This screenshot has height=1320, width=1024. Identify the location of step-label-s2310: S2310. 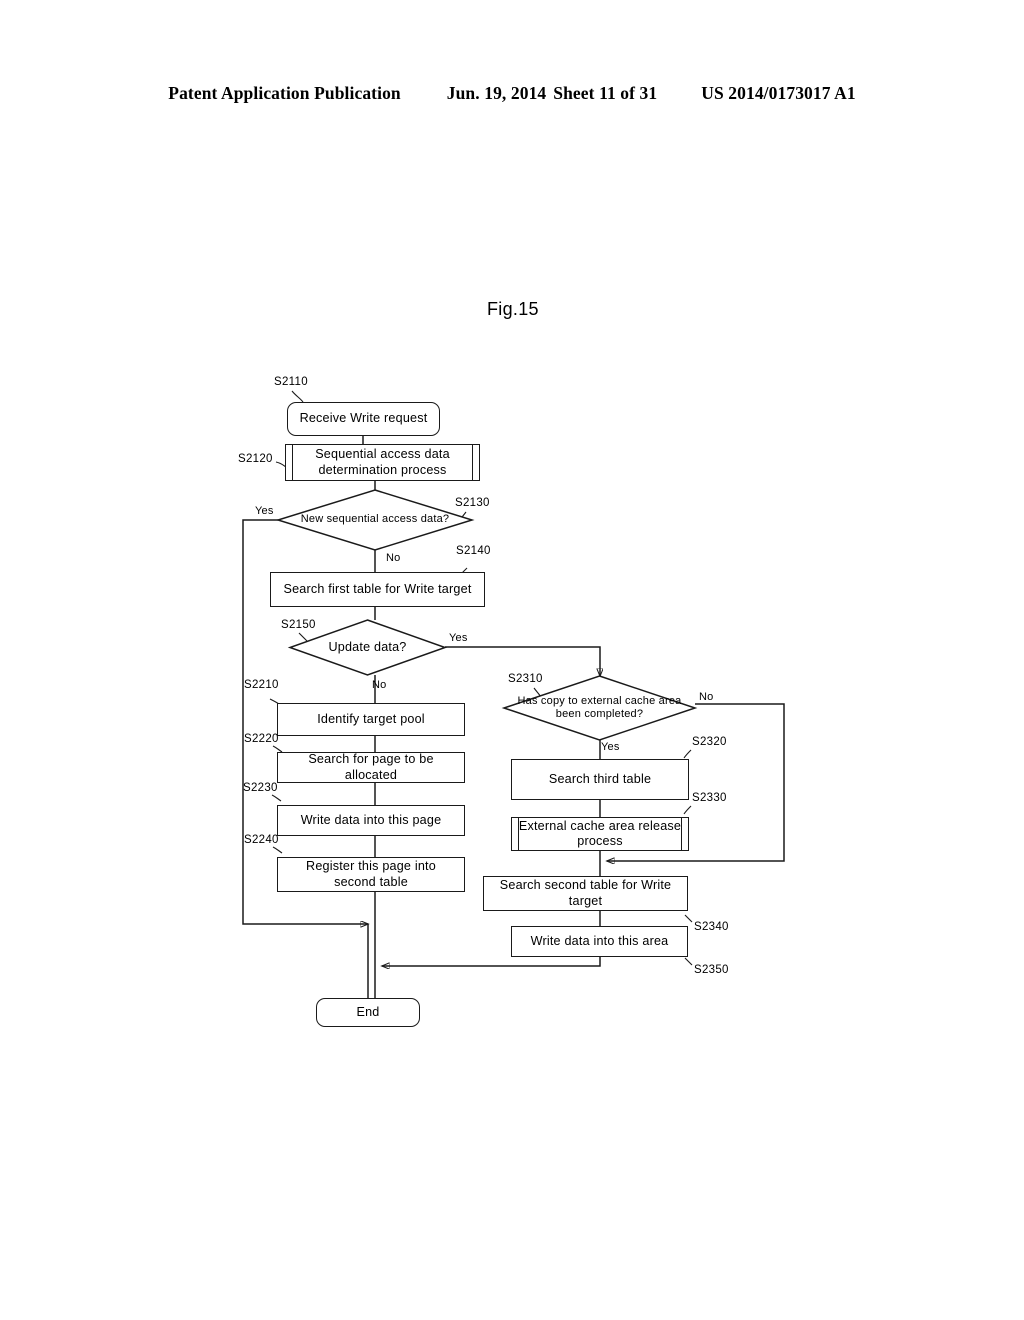
(525, 679).